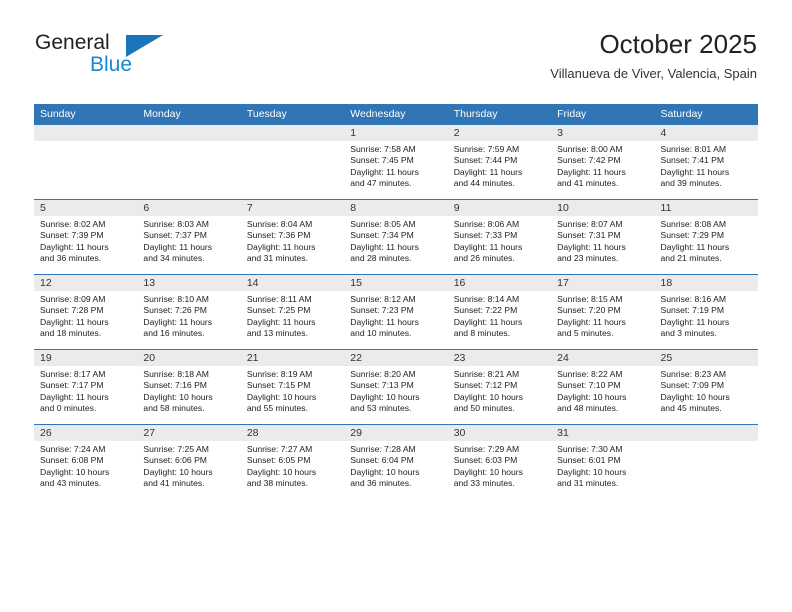 The image size is (792, 612). I want to click on sunrise-text: Sunrise: 7:28 AM, so click(383, 449).